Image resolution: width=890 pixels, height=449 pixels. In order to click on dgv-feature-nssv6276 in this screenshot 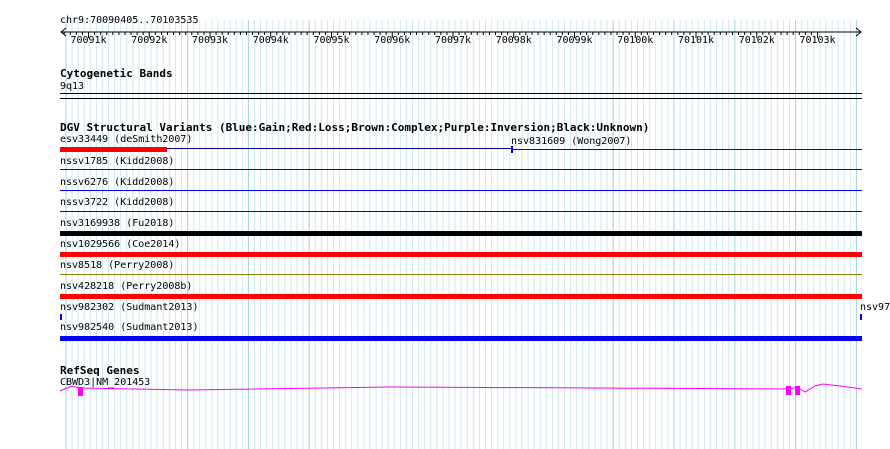, I will do `click(461, 190)`.